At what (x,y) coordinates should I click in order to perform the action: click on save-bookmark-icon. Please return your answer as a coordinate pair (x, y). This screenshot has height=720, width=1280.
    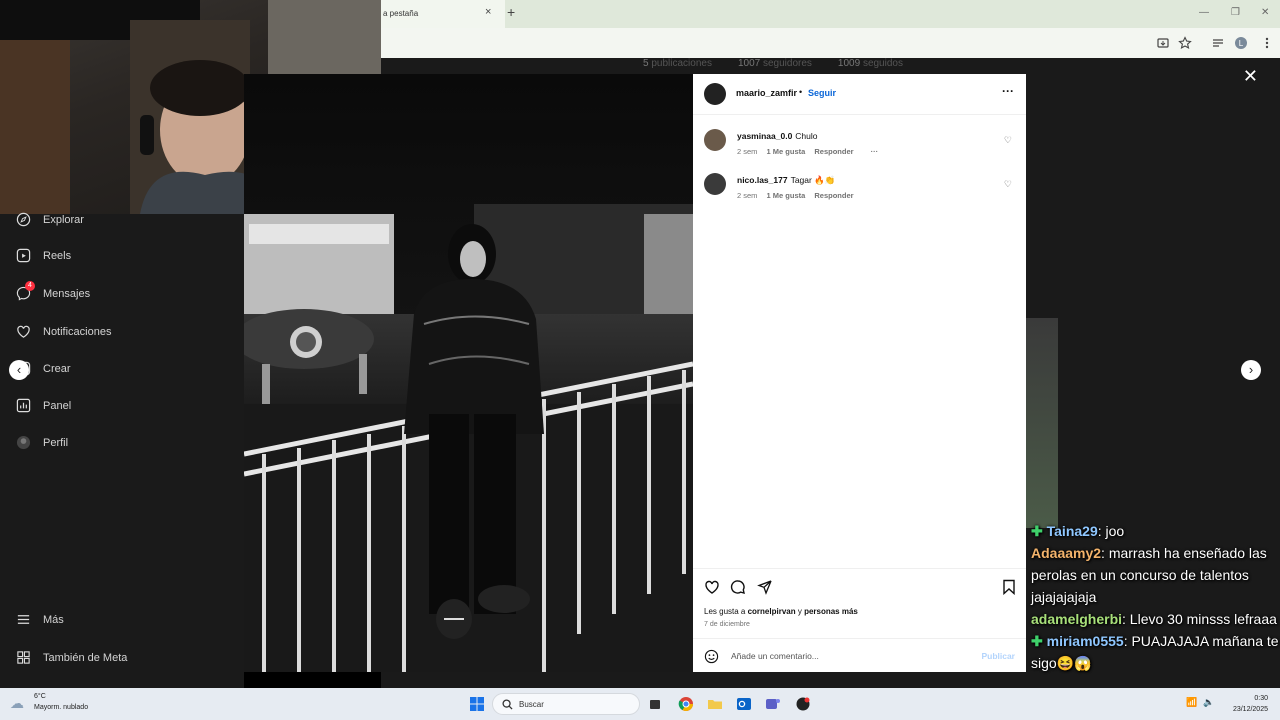
    Looking at the image, I should click on (1009, 587).